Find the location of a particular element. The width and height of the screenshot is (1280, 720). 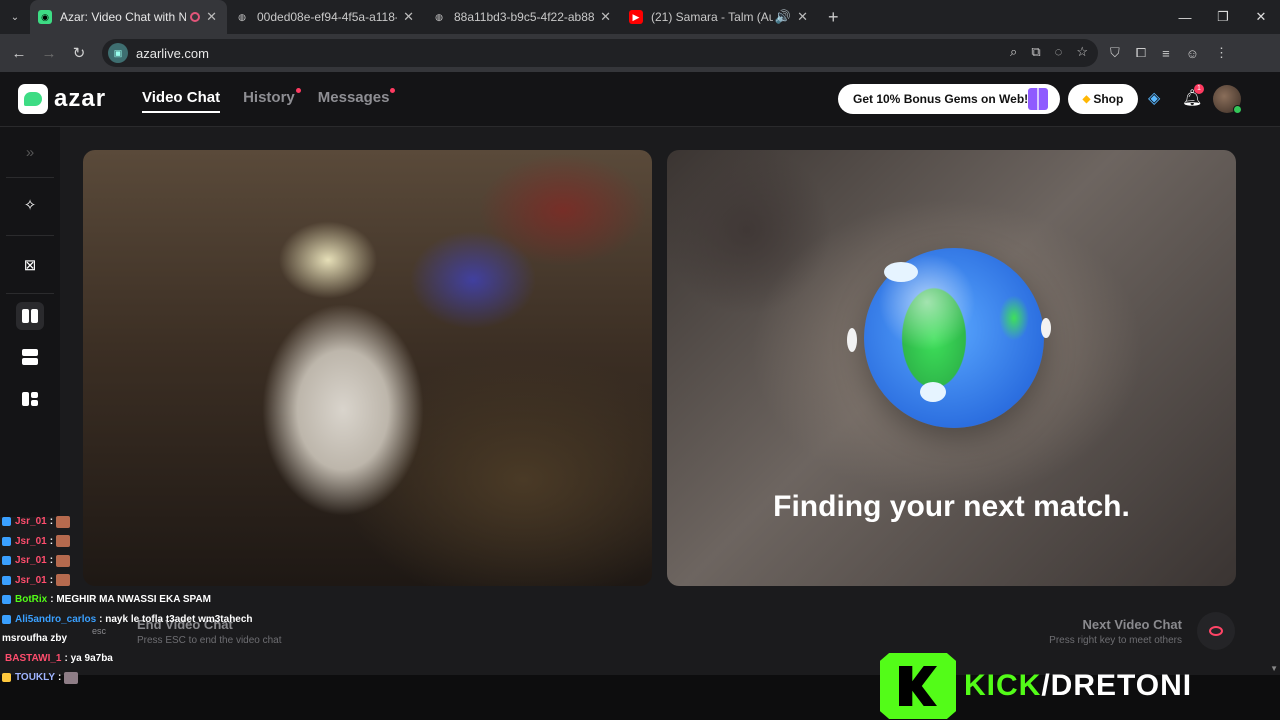

next-video-chat-button is located at coordinates (1216, 631).